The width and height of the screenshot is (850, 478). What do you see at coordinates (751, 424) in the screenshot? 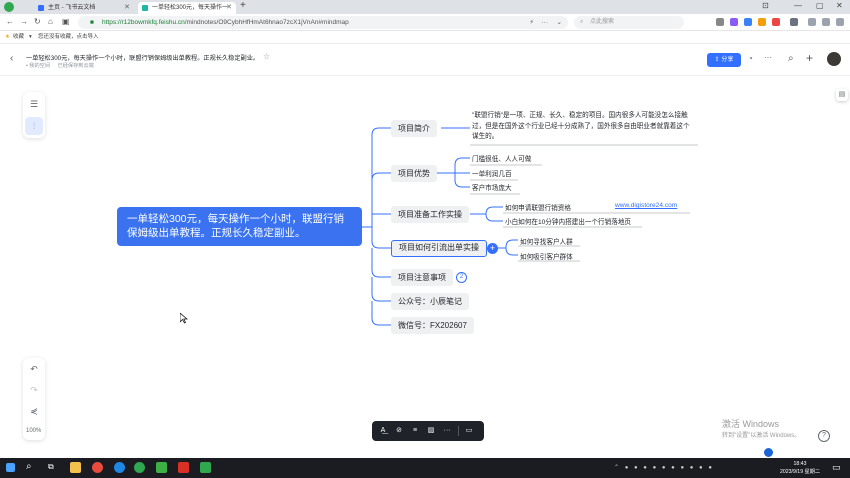
I see `activation-watermark-title: 激活 Windows` at bounding box center [751, 424].